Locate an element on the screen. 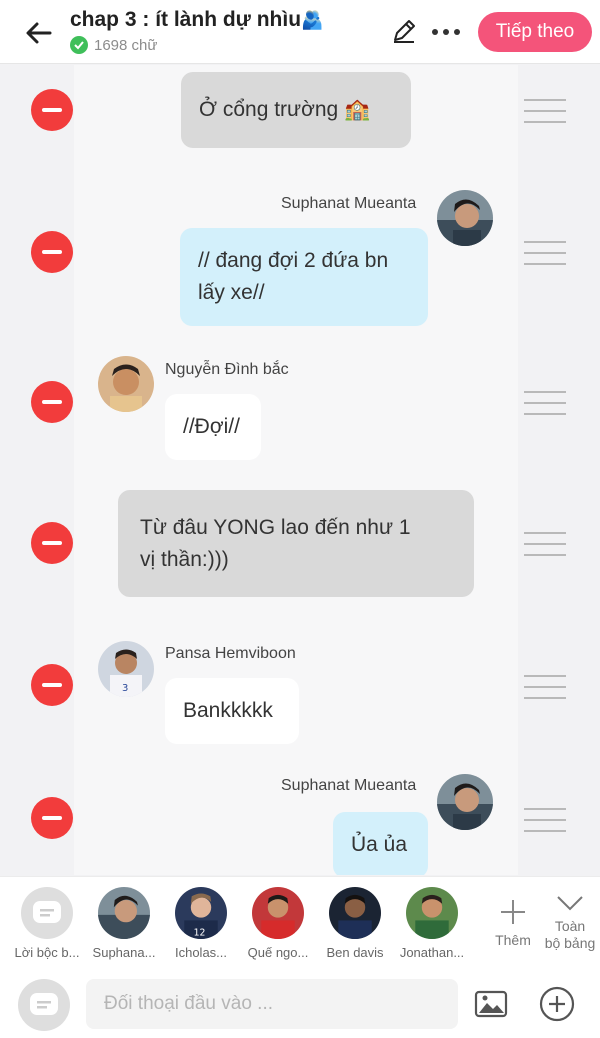 The width and height of the screenshot is (600, 1038). message-bubble: Ủa ủa is located at coordinates (380, 843).